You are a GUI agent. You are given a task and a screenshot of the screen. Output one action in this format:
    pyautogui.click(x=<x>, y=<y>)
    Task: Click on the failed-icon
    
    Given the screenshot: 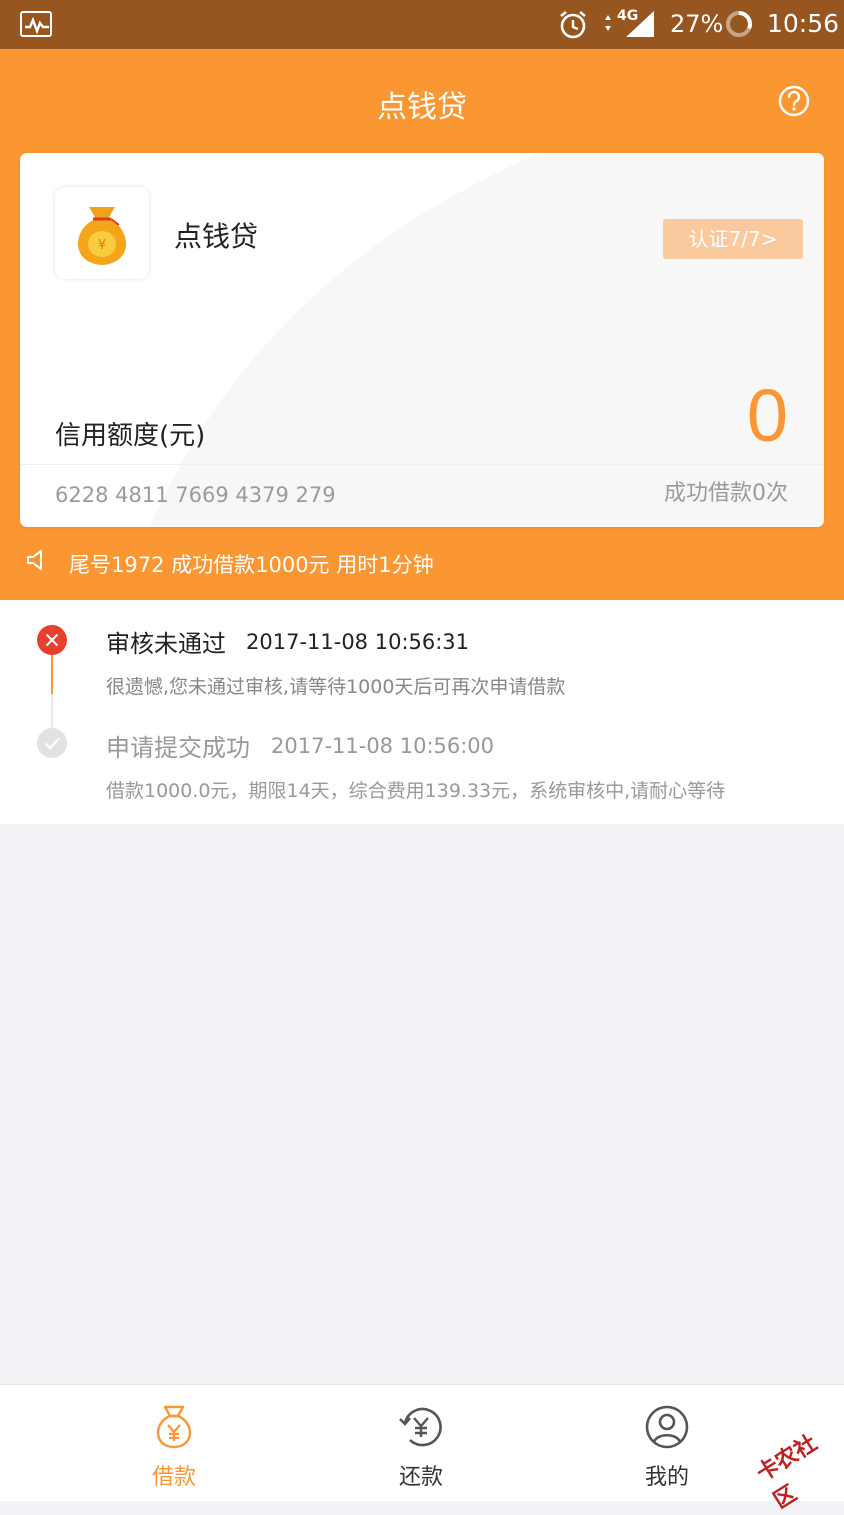 What is the action you would take?
    pyautogui.click(x=52, y=640)
    